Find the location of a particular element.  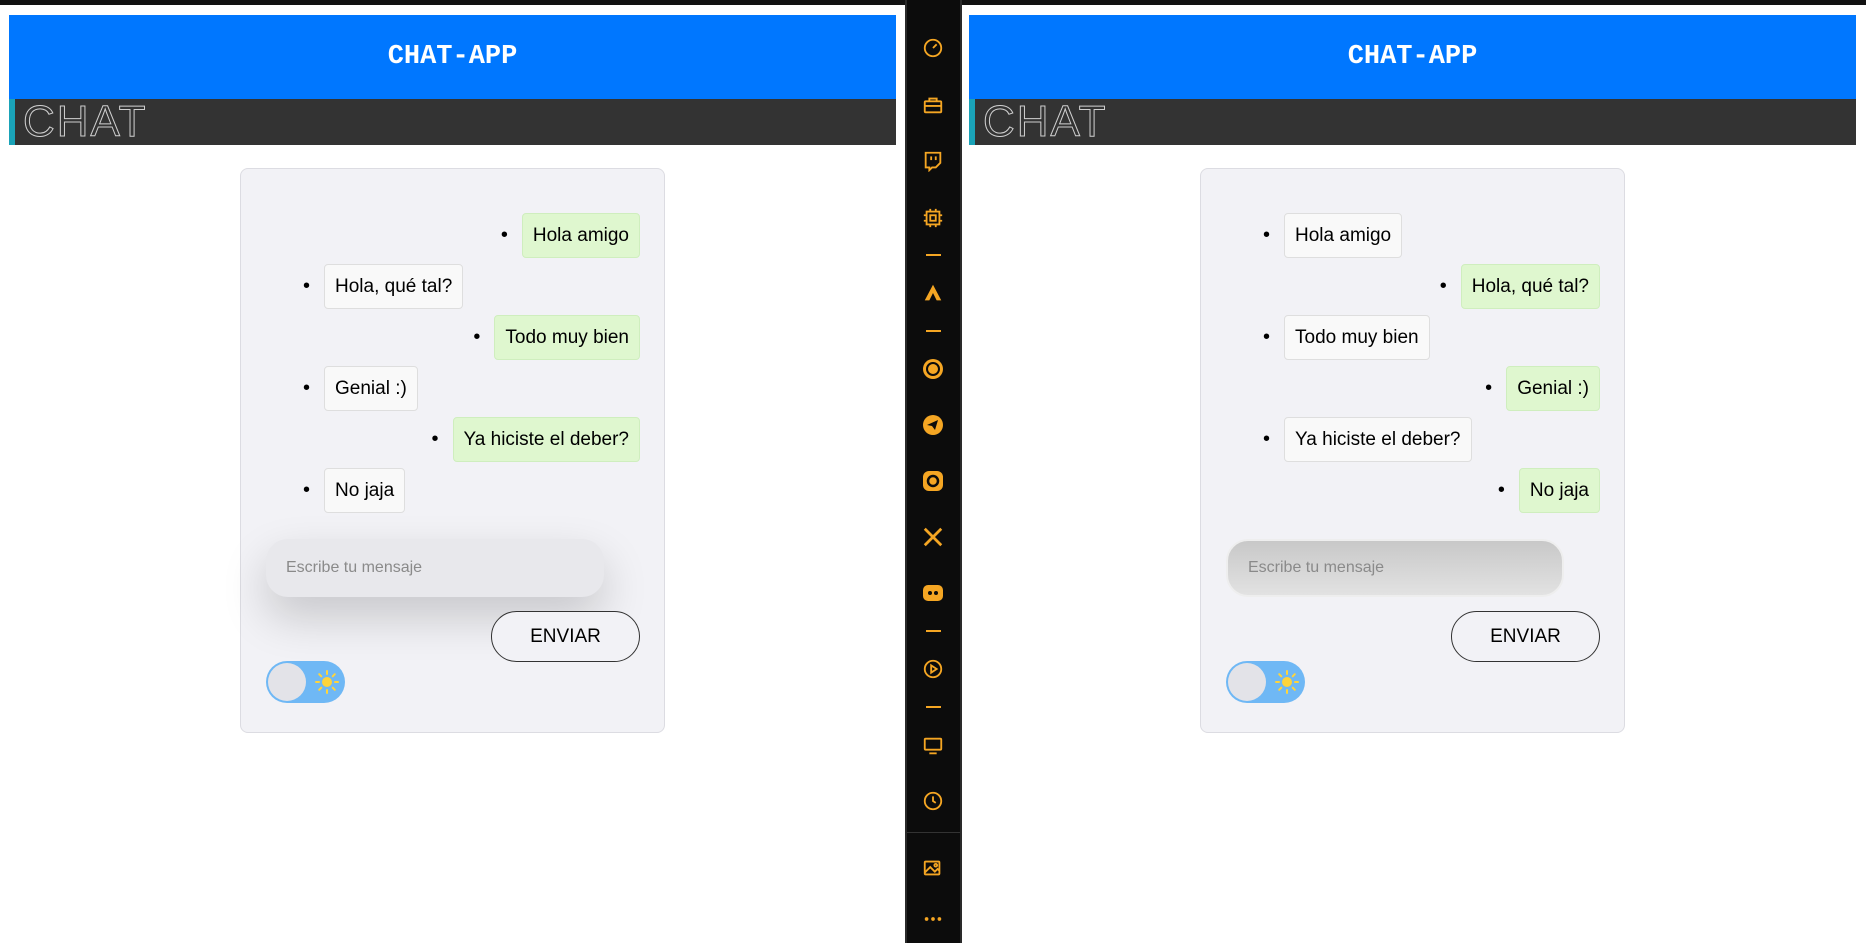

x-icon is located at coordinates (933, 537).